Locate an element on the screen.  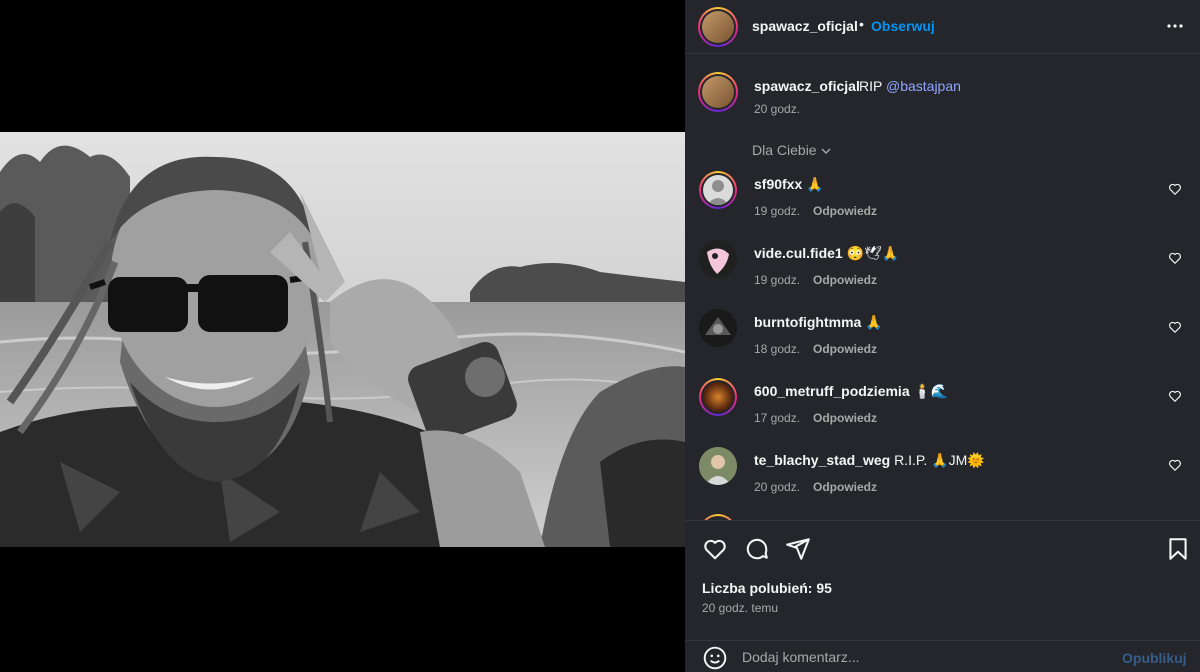
add-comment-bar: Opublikuj is located at coordinates (942, 656).